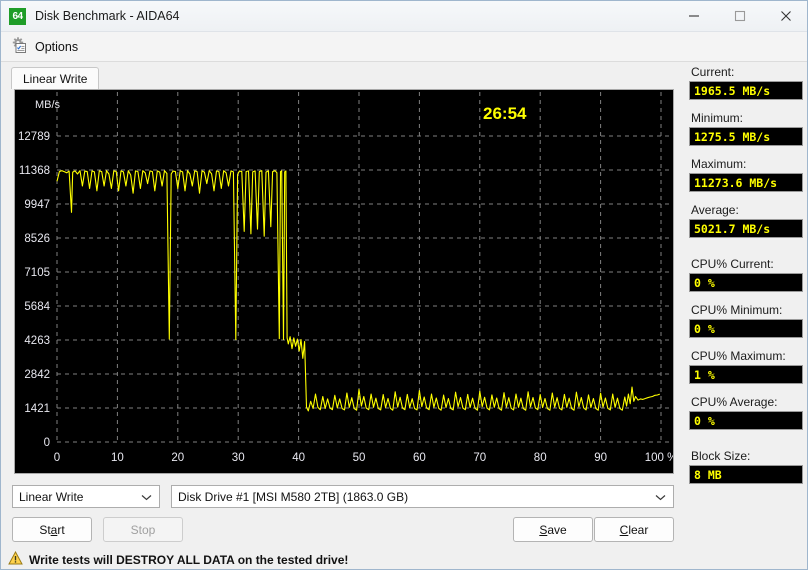 This screenshot has height=570, width=808. What do you see at coordinates (37, 307) in the screenshot?
I see `y-tick-label: 5684` at bounding box center [37, 307].